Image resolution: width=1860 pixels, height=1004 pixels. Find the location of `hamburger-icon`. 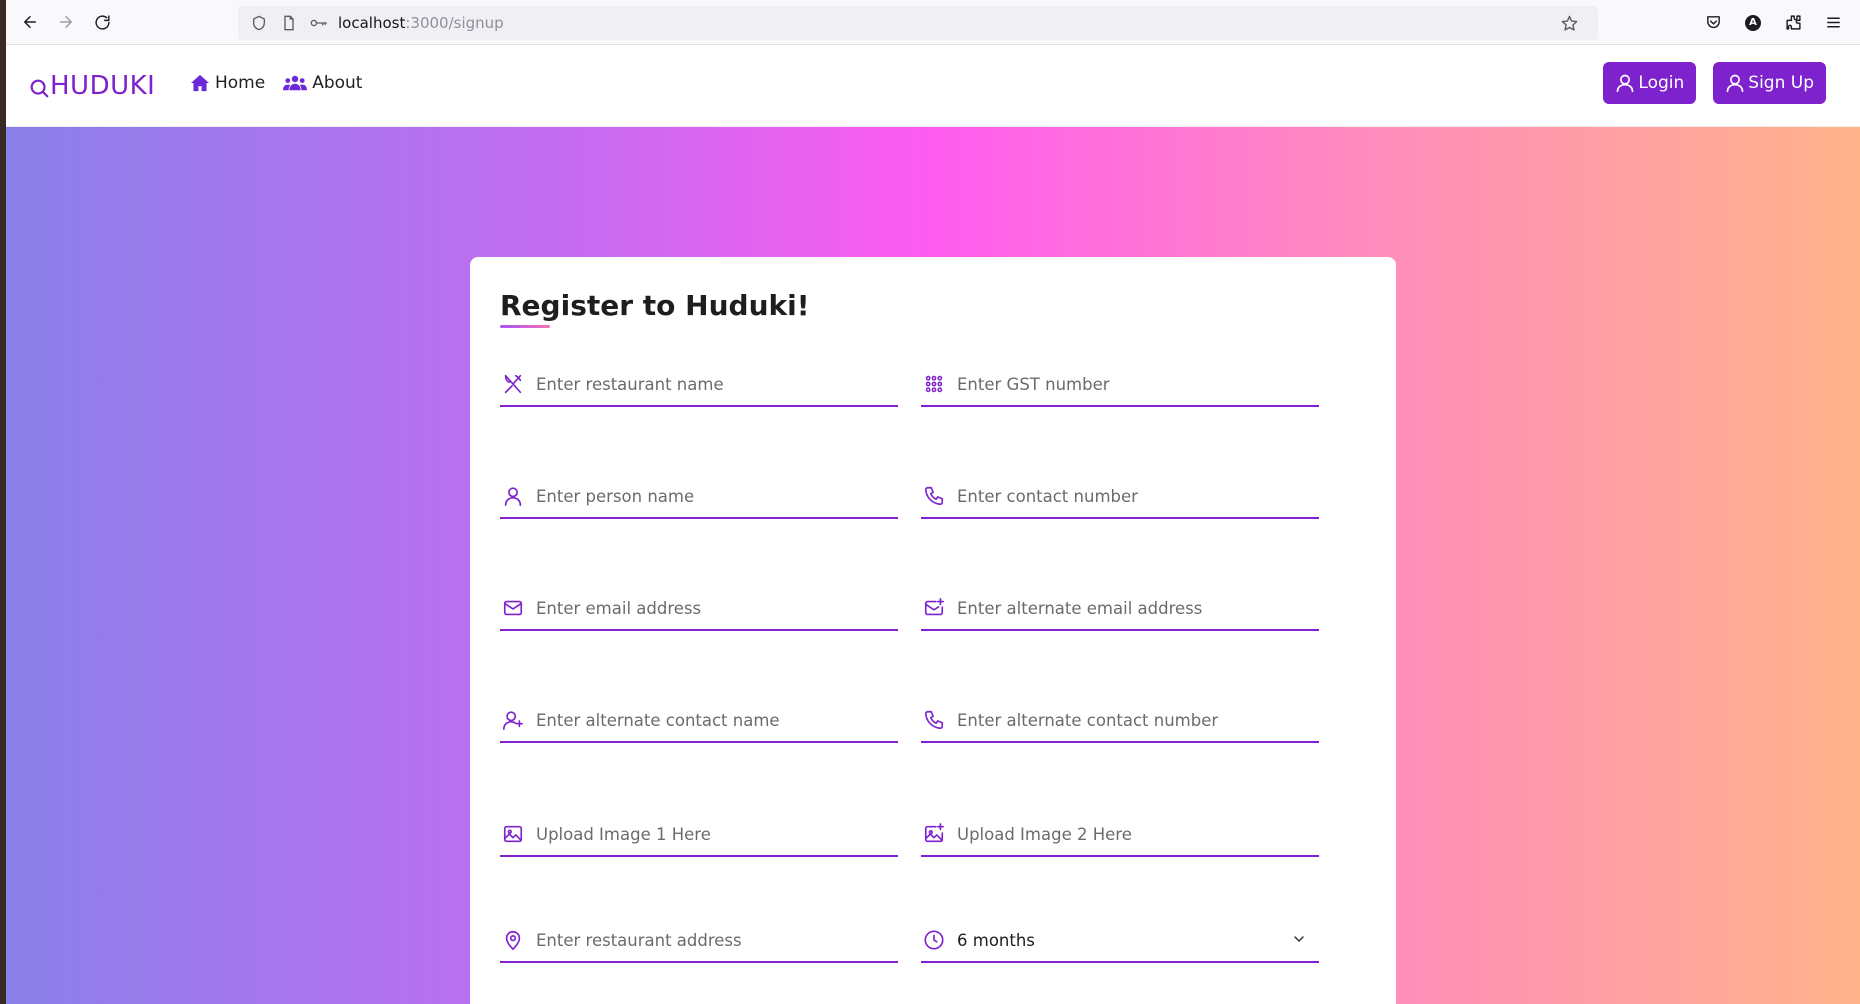

hamburger-icon is located at coordinates (1833, 22).